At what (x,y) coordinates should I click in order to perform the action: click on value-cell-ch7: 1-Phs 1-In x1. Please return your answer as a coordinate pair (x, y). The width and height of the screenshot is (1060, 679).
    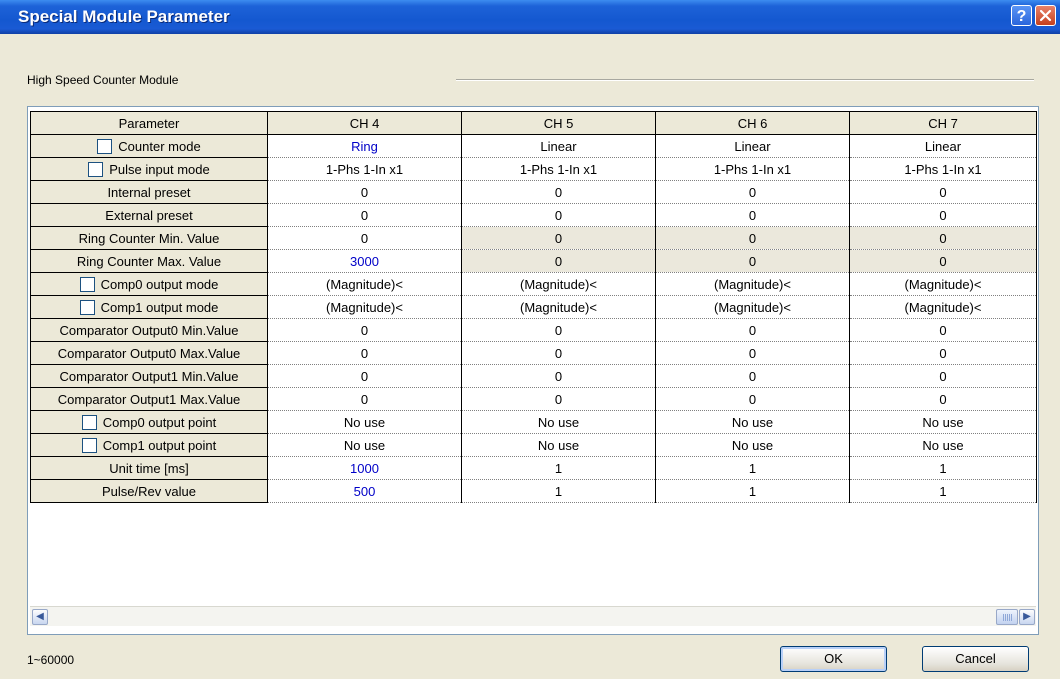
    Looking at the image, I should click on (943, 169).